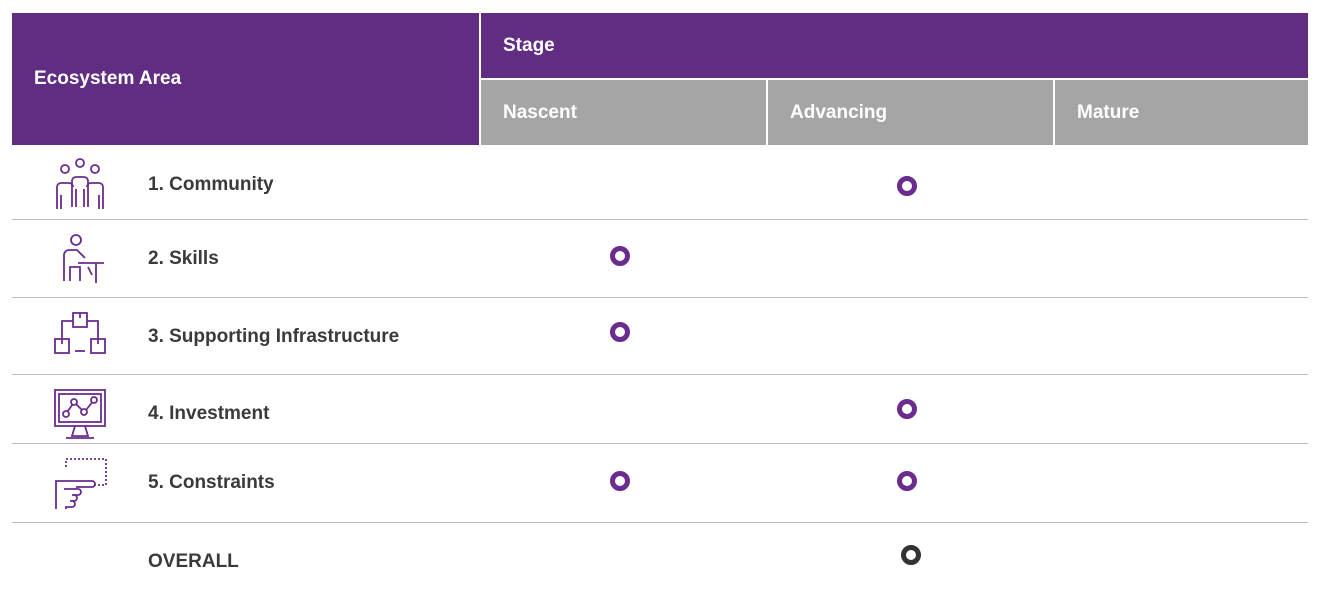  I want to click on table-row-community: 1. Community, so click(660, 185).